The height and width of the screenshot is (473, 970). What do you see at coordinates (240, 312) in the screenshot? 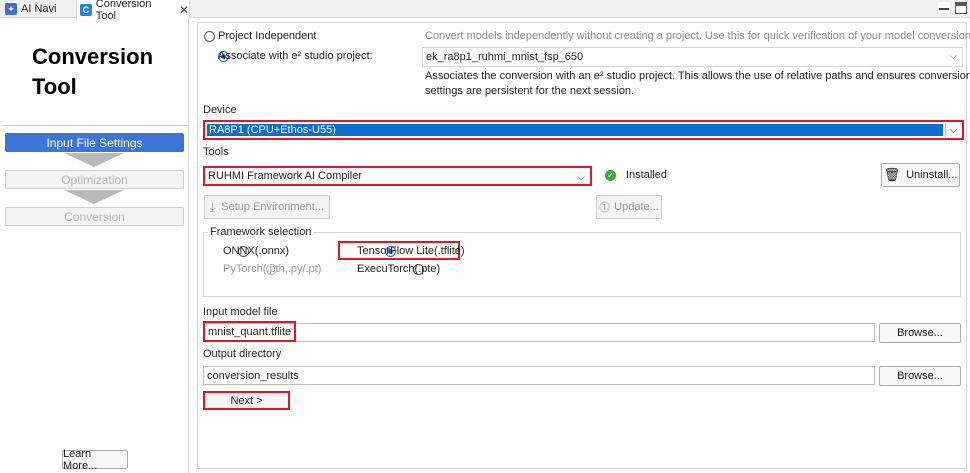
I see `input-model-label: Input model file` at bounding box center [240, 312].